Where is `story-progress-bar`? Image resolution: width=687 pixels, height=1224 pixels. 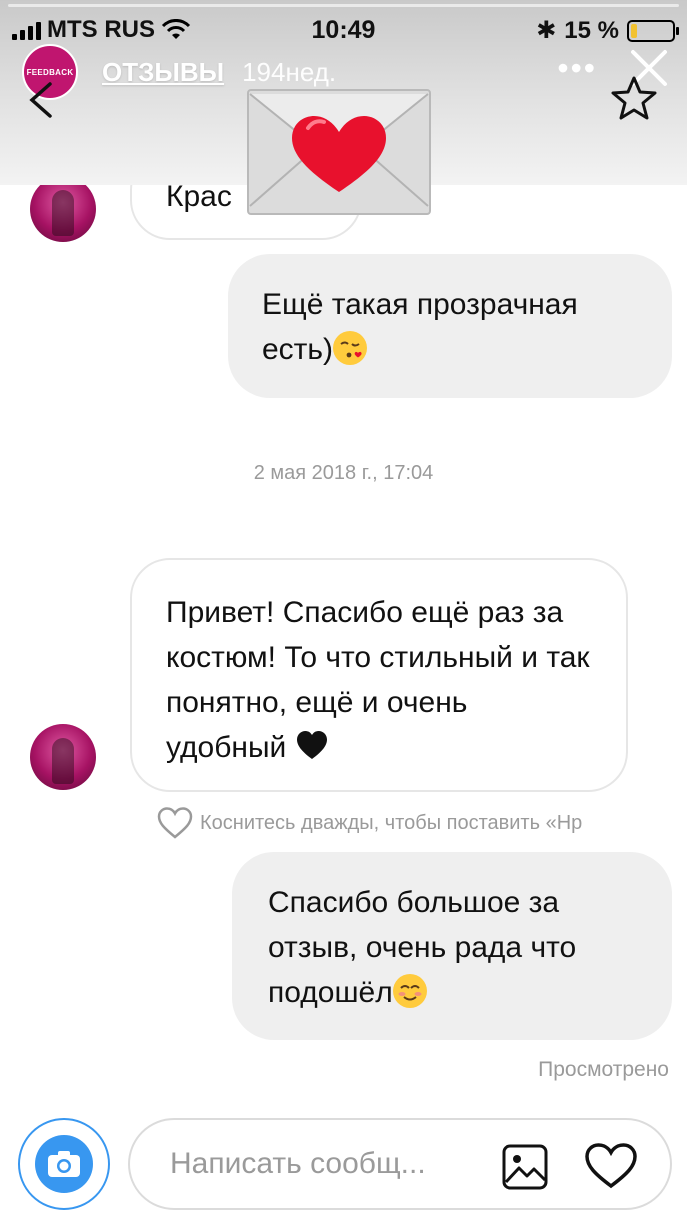
story-progress-bar is located at coordinates (343, 5).